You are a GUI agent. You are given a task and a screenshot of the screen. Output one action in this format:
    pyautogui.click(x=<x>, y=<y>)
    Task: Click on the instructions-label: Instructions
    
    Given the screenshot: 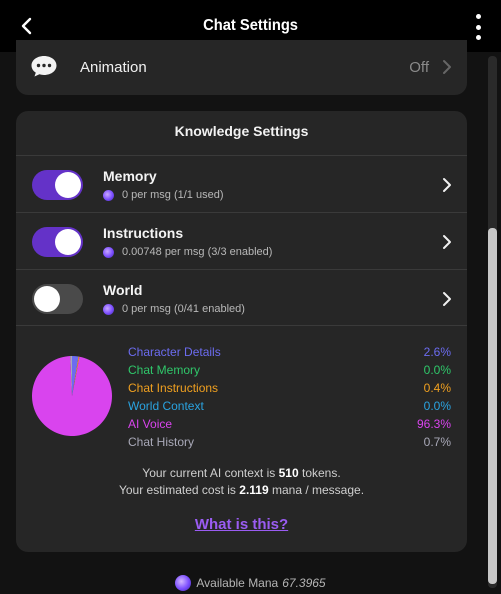 What is the action you would take?
    pyautogui.click(x=143, y=233)
    